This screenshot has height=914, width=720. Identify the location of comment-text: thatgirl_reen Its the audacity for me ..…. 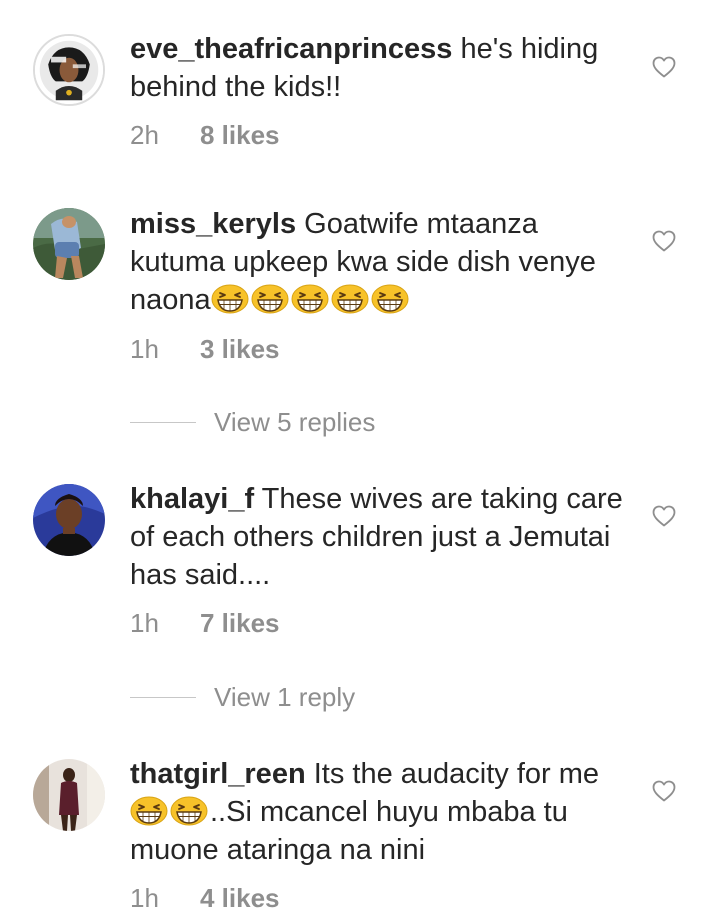
(380, 812).